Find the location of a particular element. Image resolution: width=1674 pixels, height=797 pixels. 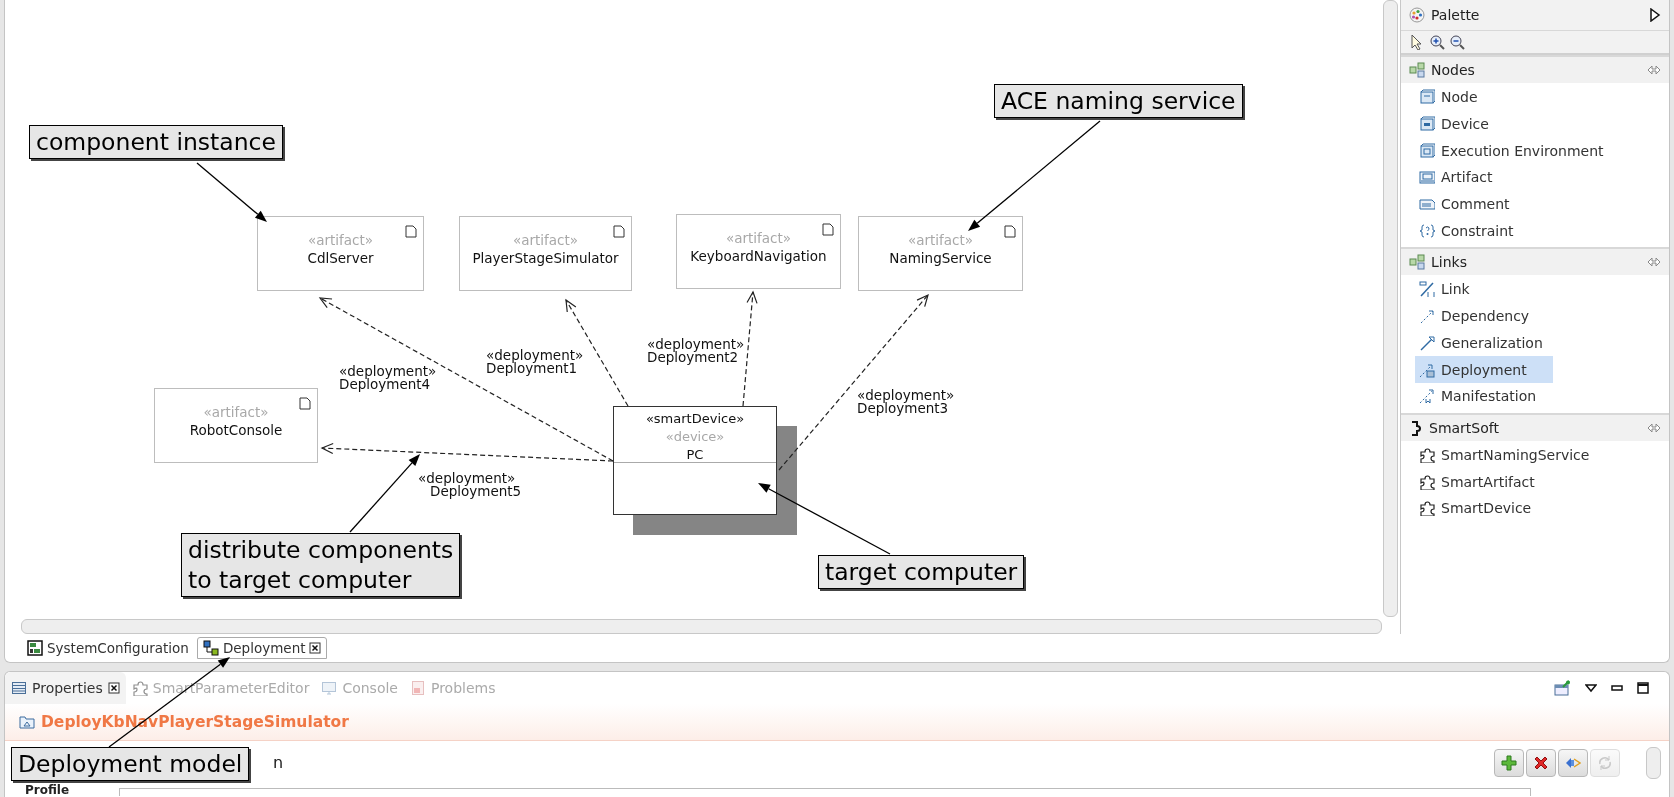

artifact-node: «artifact» NamingService is located at coordinates (940, 253).